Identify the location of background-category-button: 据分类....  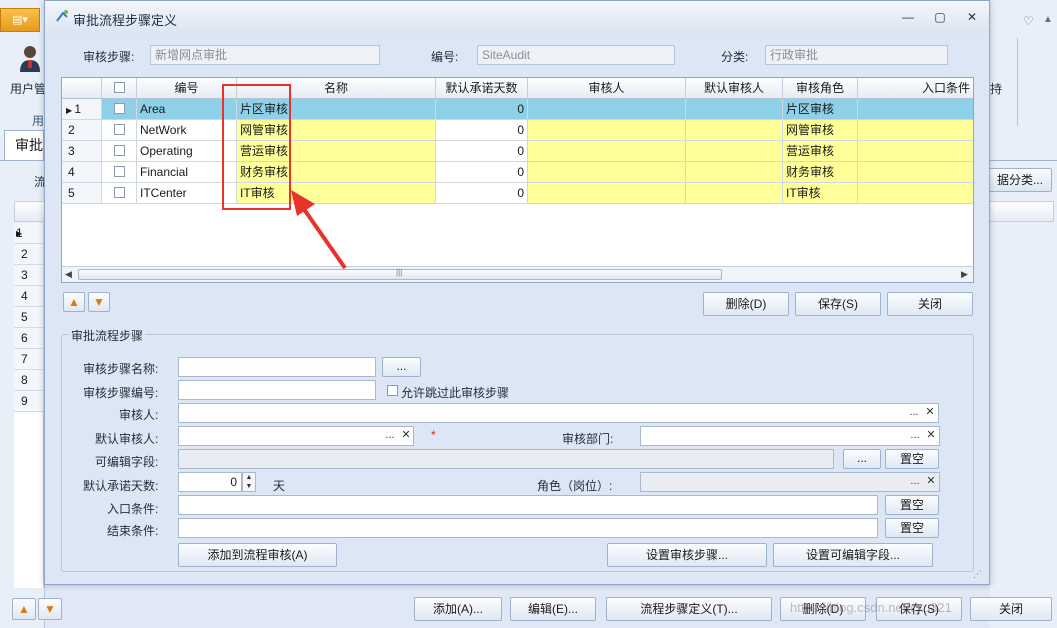
(1020, 180).